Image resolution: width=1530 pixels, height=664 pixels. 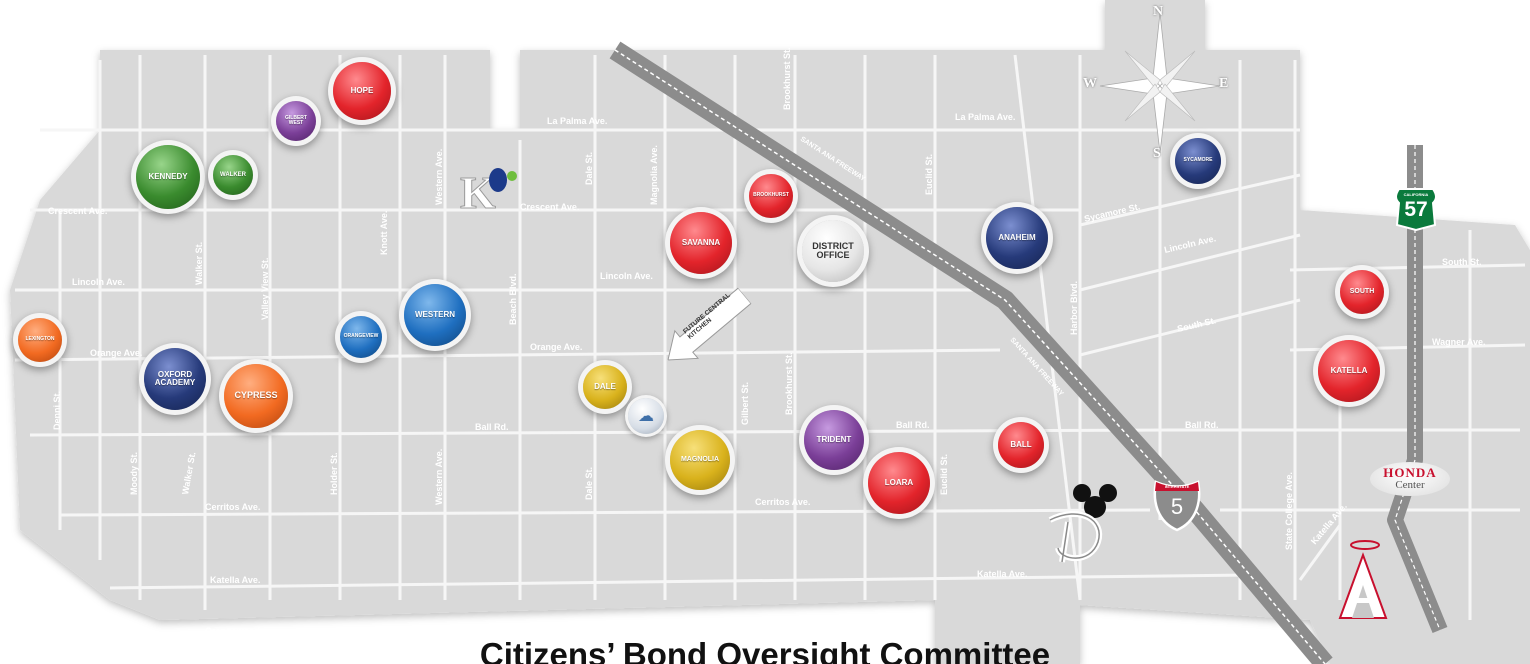 I want to click on label-valley-view: Valley View St., so click(x=265, y=289).